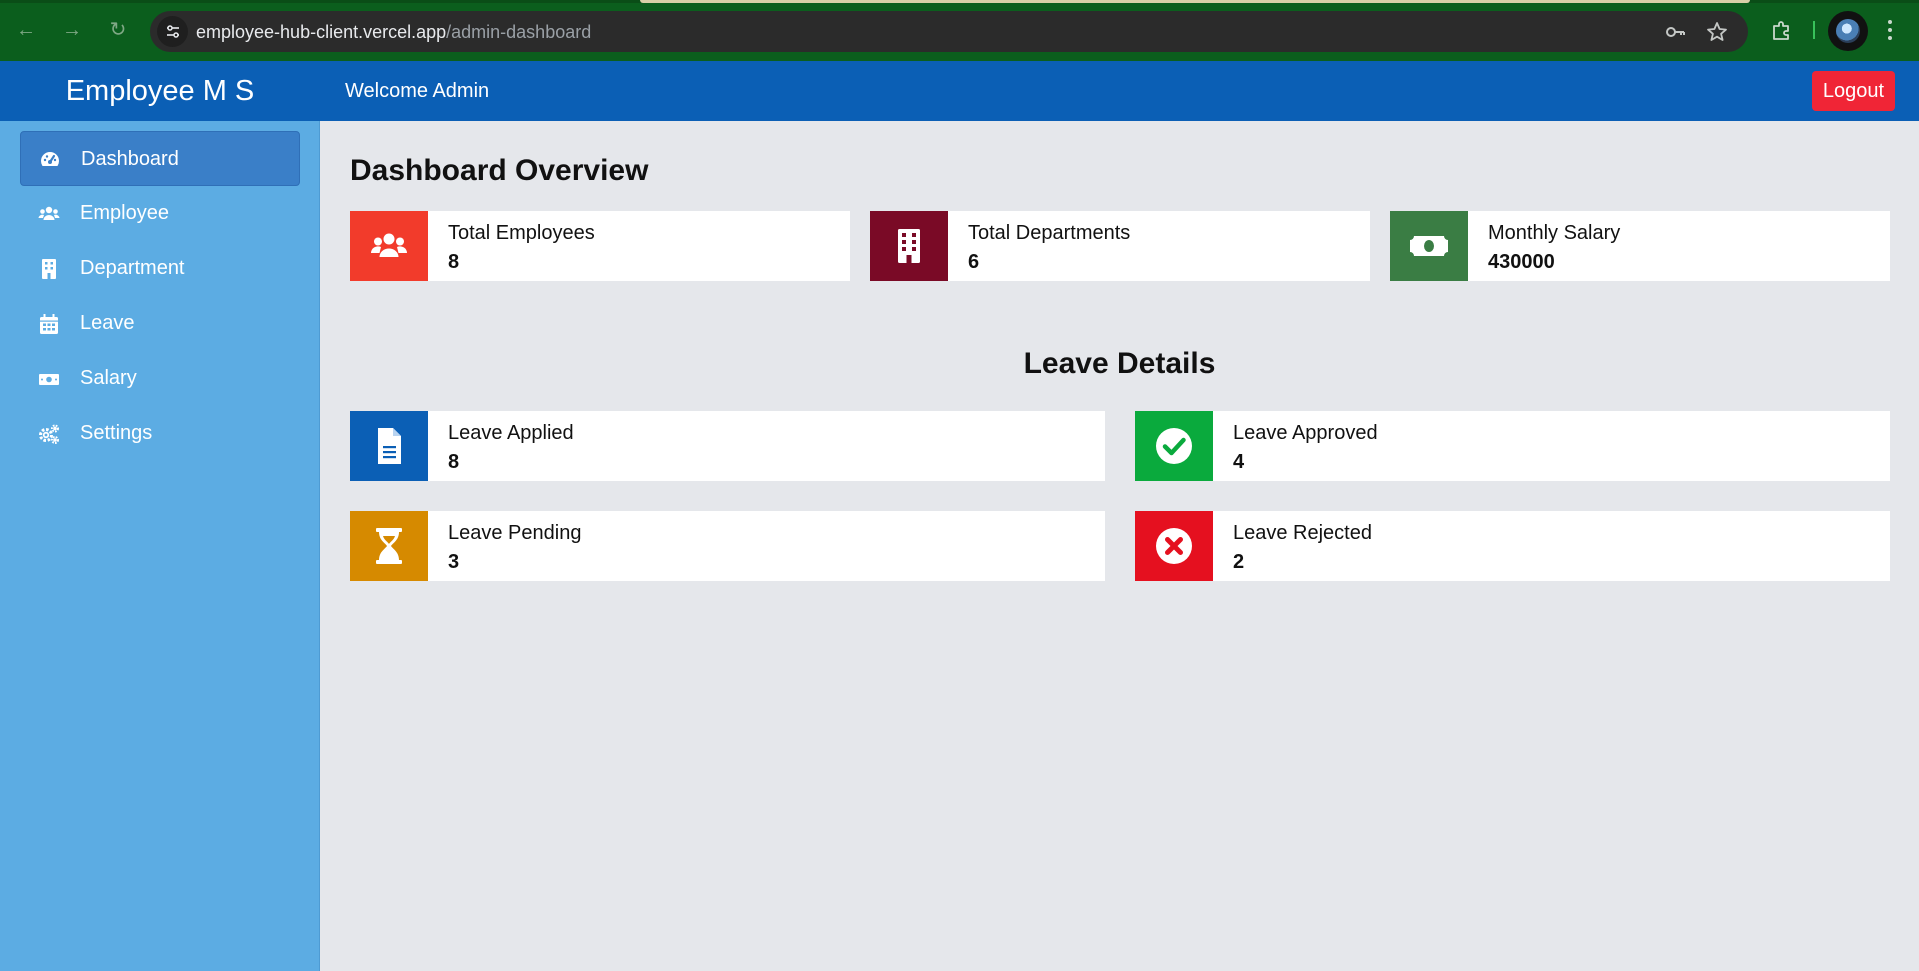 Image resolution: width=1919 pixels, height=971 pixels. What do you see at coordinates (172, 31) in the screenshot?
I see `site-info-icon` at bounding box center [172, 31].